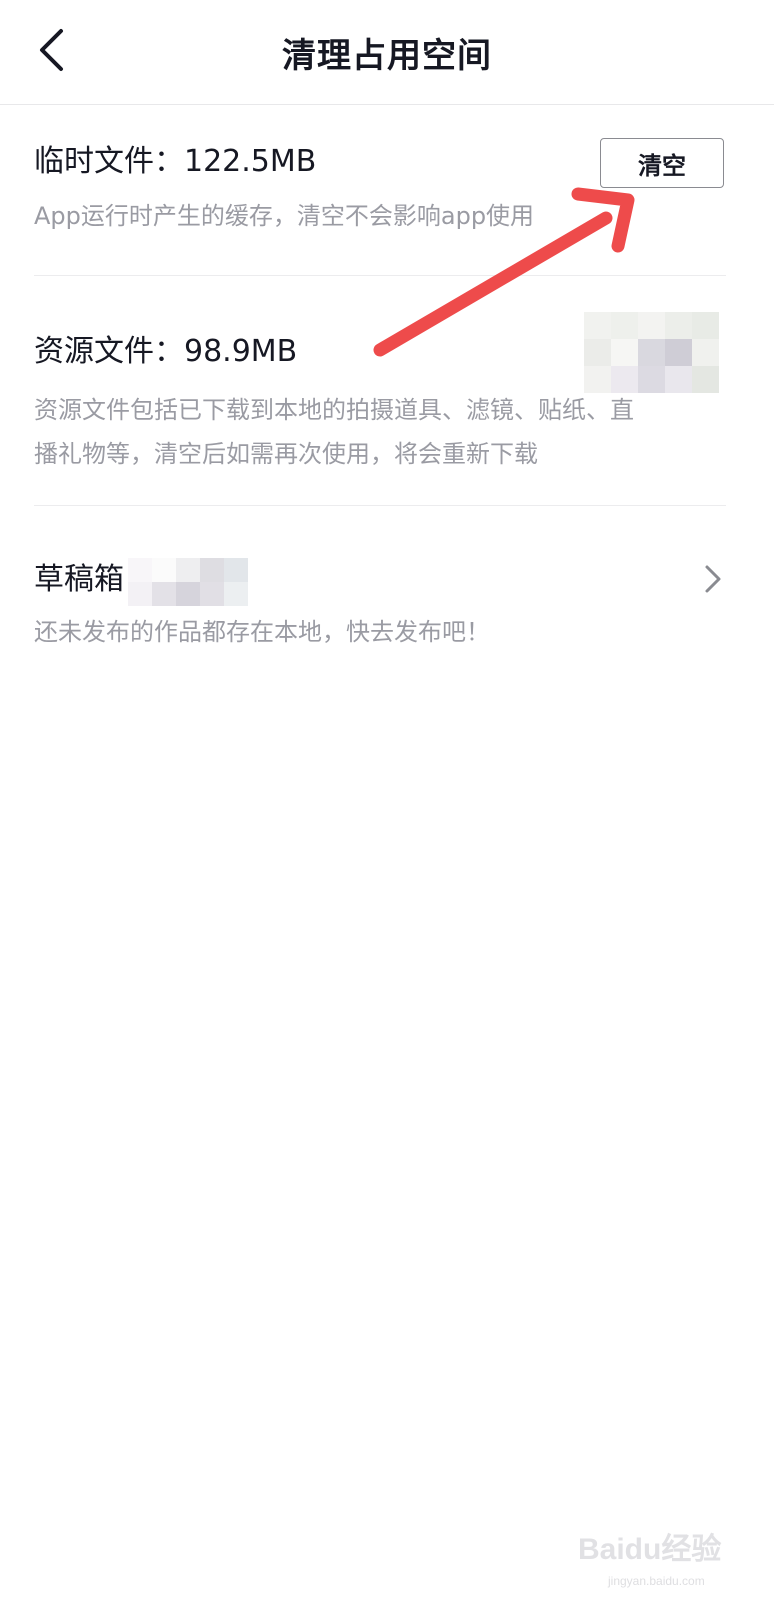  I want to click on resource-files-description-line1: 资源文件包括已下载到本地的拍摄道具、滤镜、贴纸、直, so click(334, 410).